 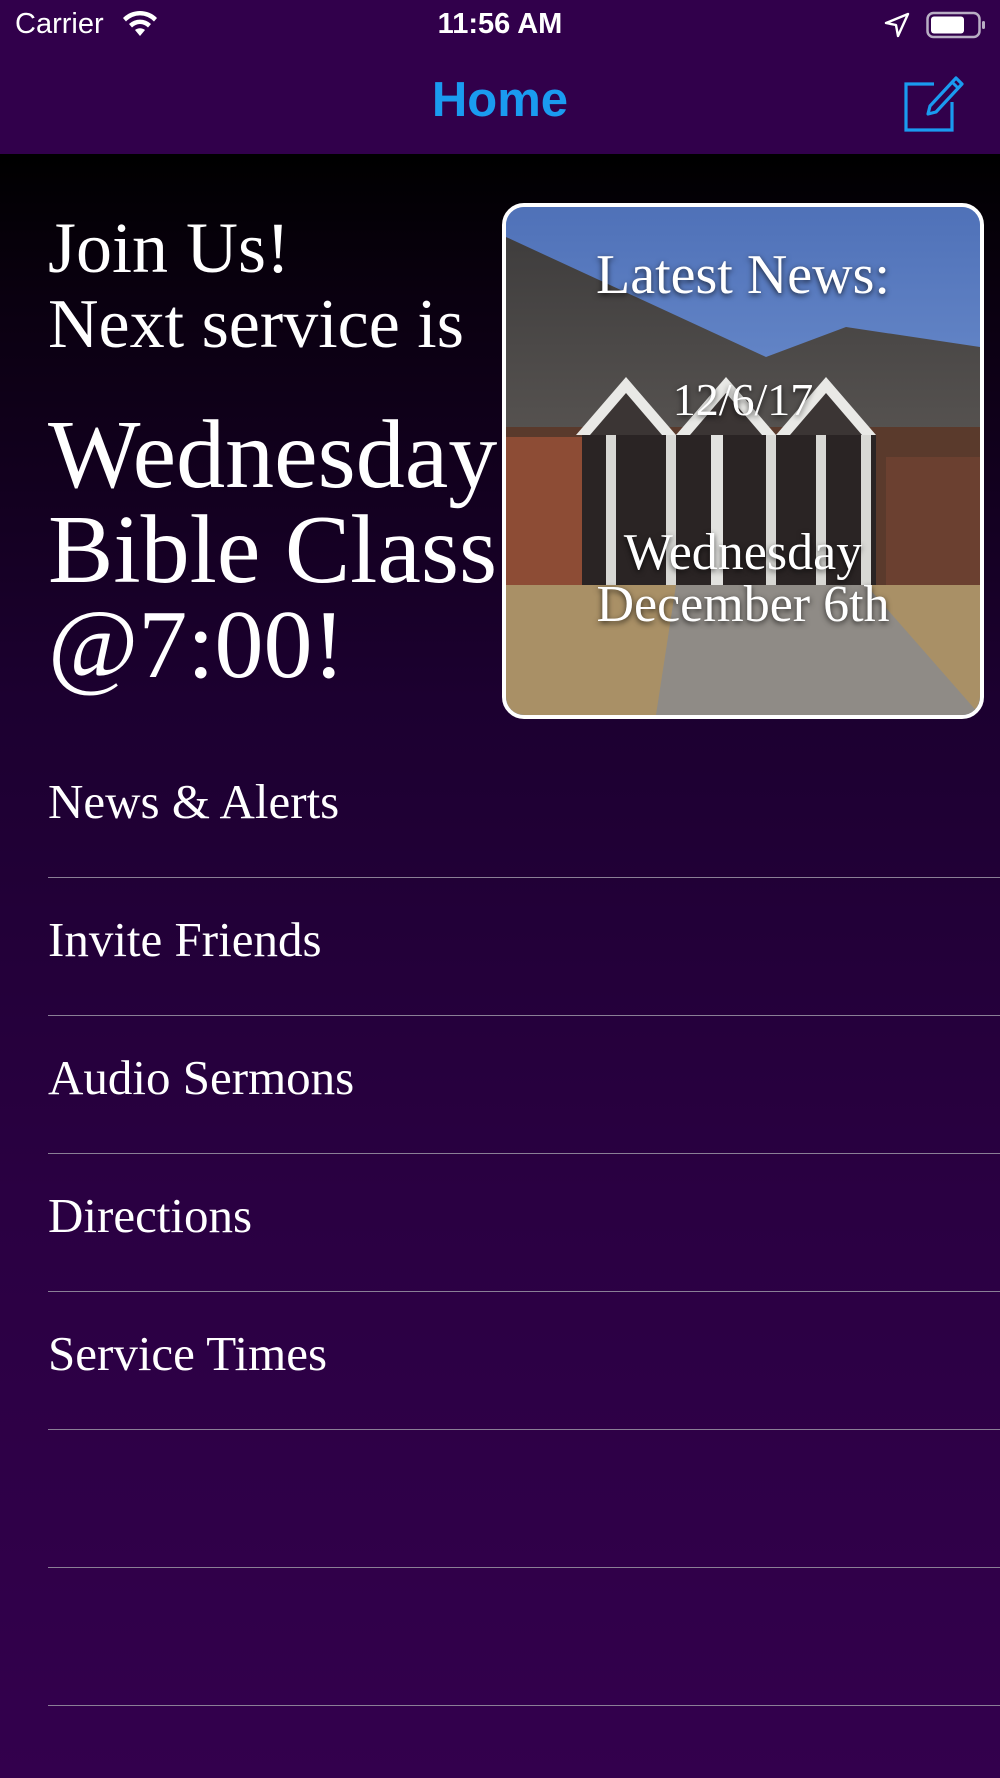 What do you see at coordinates (897, 25) in the screenshot?
I see `location-arrow-icon` at bounding box center [897, 25].